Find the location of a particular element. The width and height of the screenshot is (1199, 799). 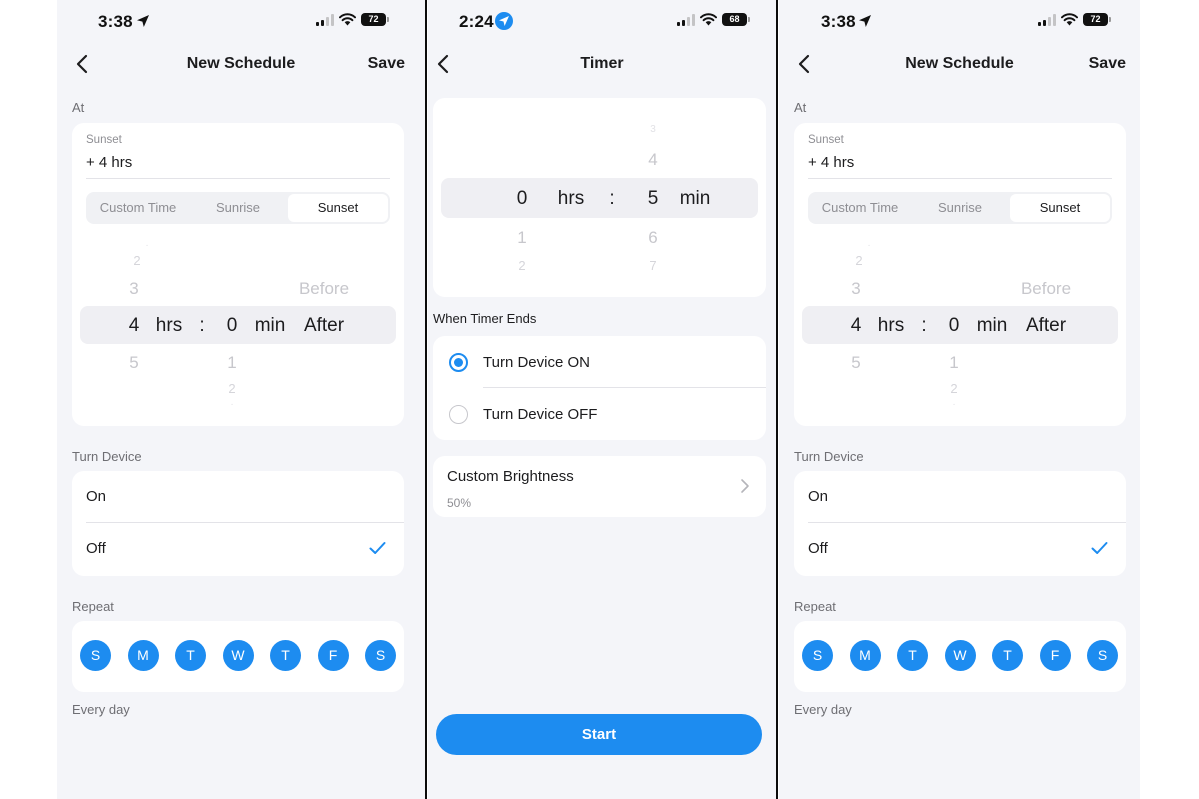

nav-bar: Timer is located at coordinates (602, 64).